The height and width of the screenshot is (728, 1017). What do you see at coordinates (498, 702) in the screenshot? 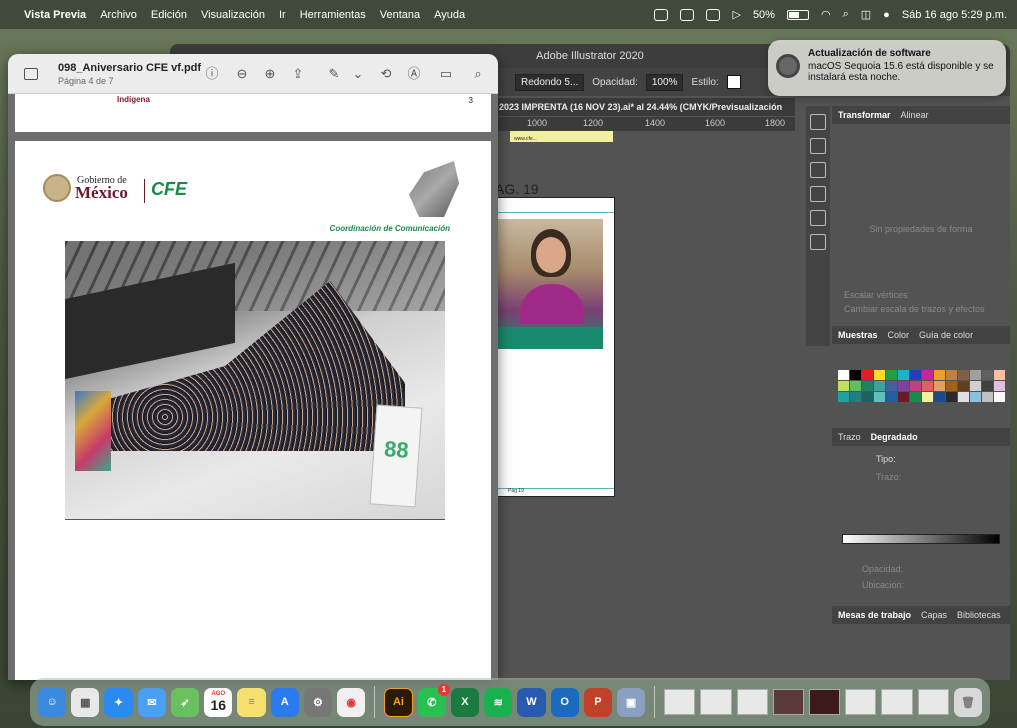
I see `spotify-icon: ≋` at bounding box center [498, 702].